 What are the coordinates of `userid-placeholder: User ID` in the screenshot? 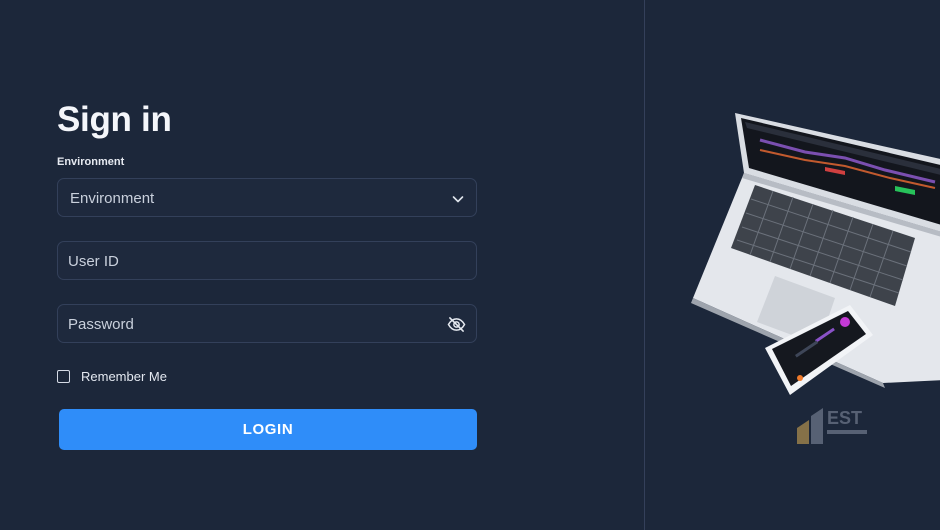 It's located at (93, 261).